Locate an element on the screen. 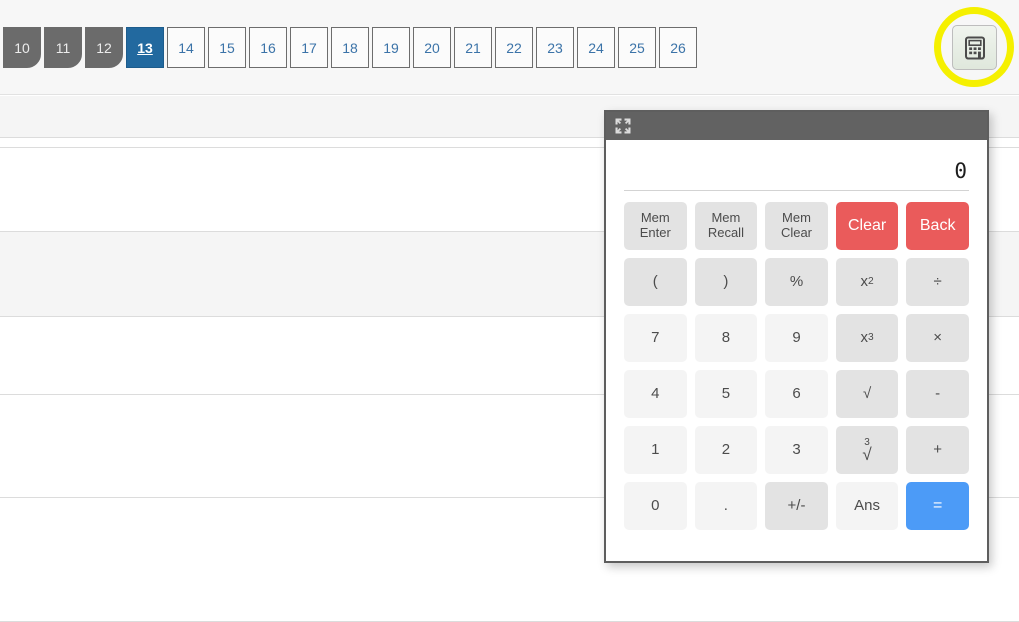 This screenshot has width=1019, height=622. calc-key-.: . is located at coordinates (726, 506).